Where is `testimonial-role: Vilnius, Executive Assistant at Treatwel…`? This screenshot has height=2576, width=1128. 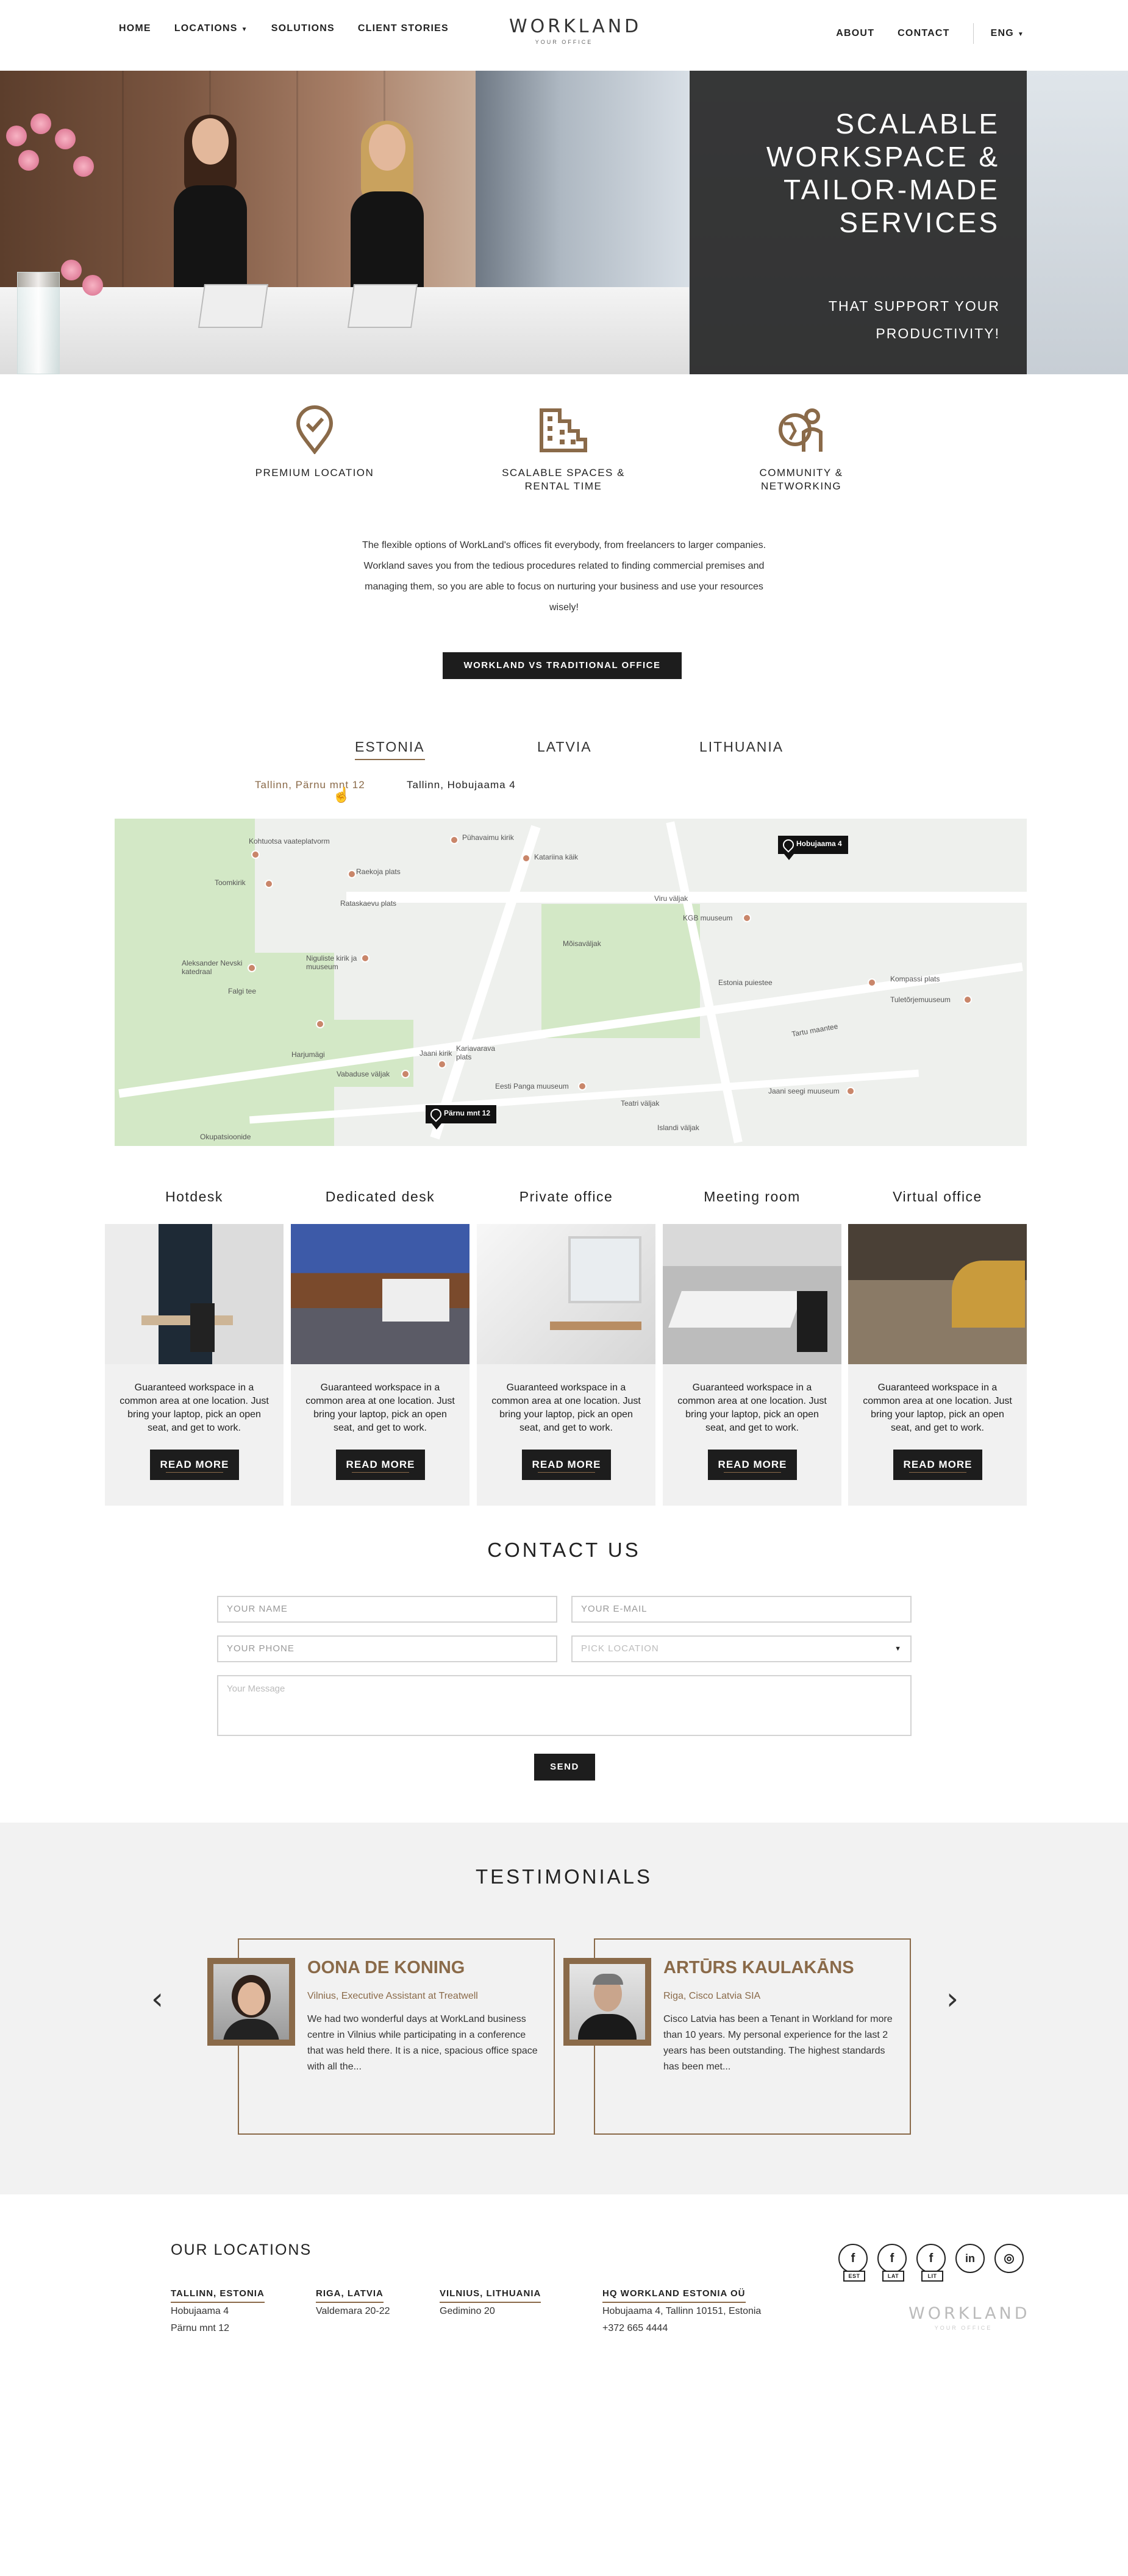 testimonial-role: Vilnius, Executive Assistant at Treatwel… is located at coordinates (392, 1996).